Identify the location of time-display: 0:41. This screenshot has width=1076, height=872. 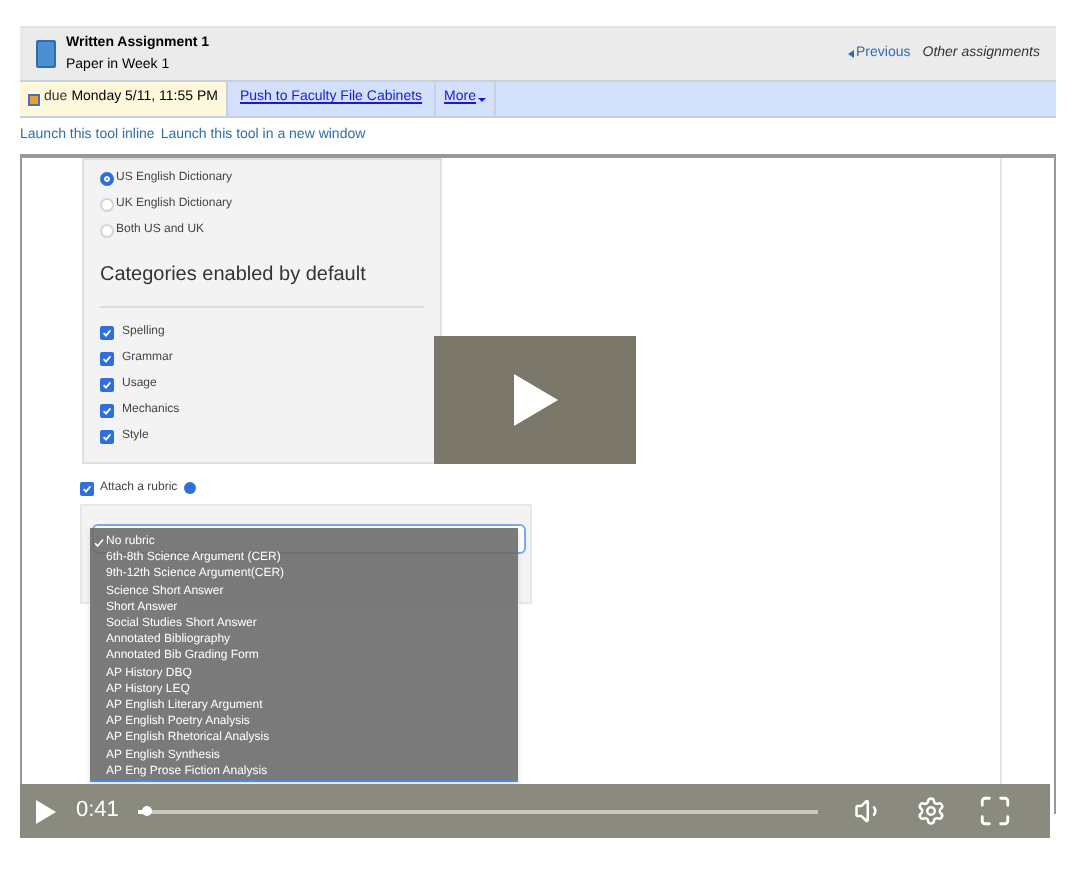
(97, 811).